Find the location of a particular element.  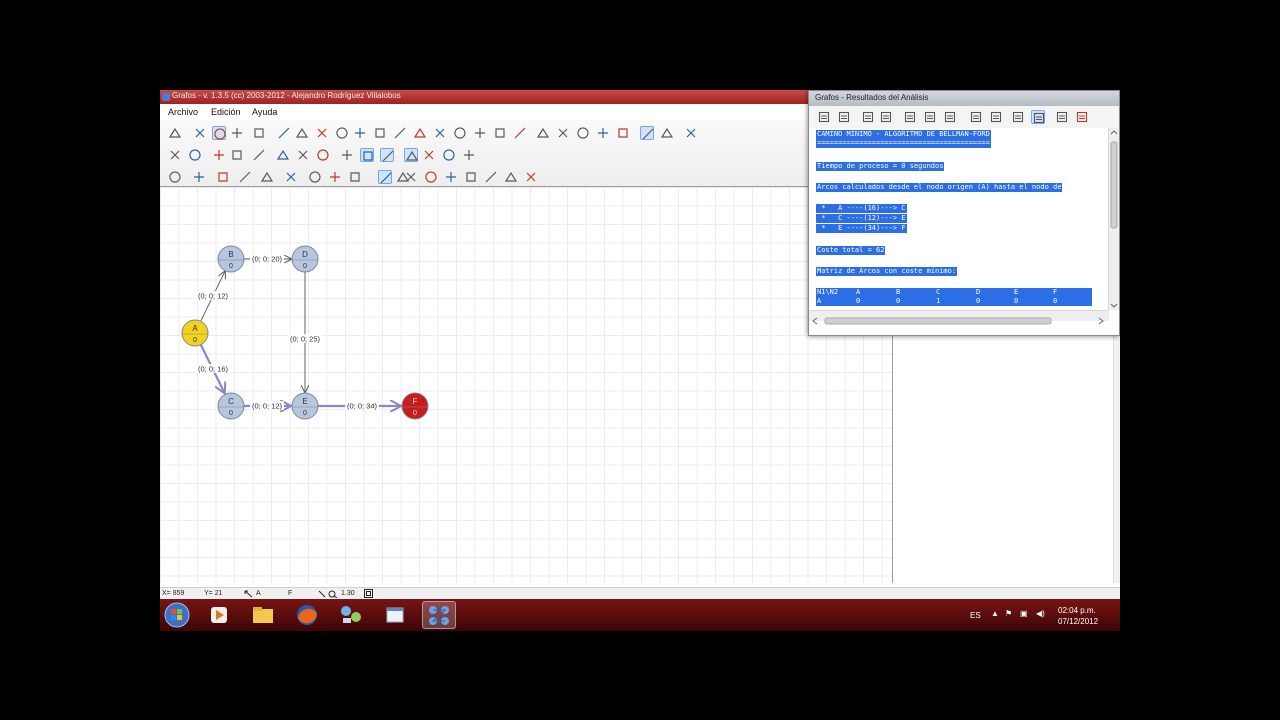

clock-time: 02:04 p.m. is located at coordinates (1077, 610).